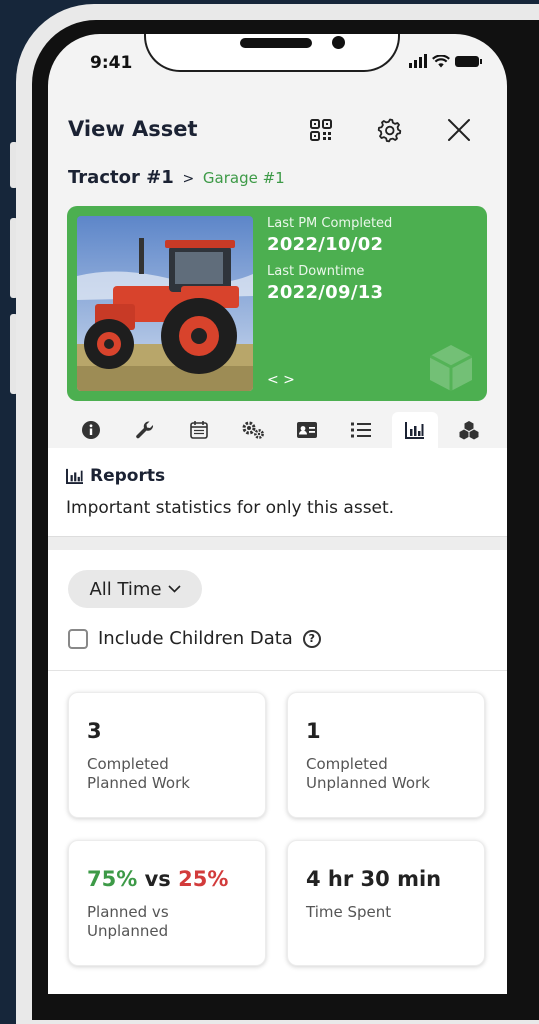 Image resolution: width=539 pixels, height=1024 pixels. Describe the element at coordinates (325, 244) in the screenshot. I see `last-pm-value: 2022/10/02` at that location.